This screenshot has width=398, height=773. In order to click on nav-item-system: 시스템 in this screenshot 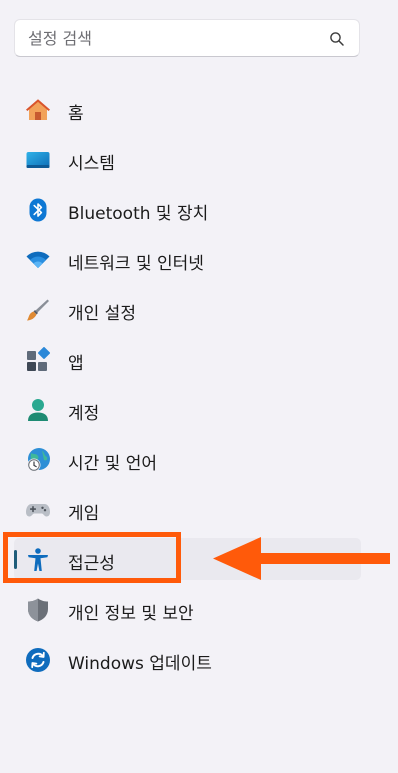, I will do `click(187, 159)`.